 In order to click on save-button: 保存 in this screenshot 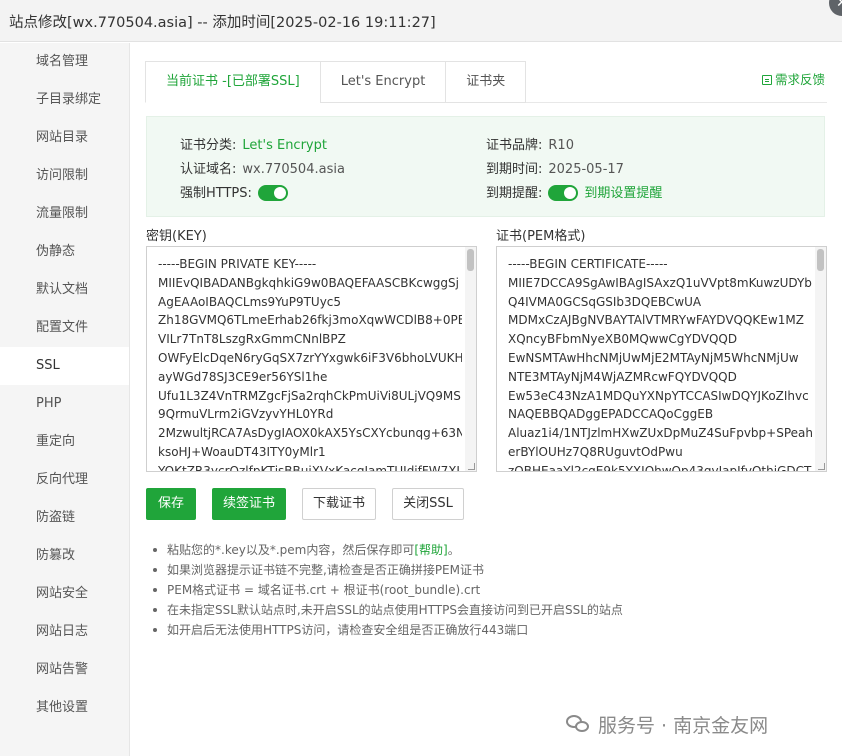, I will do `click(171, 504)`.